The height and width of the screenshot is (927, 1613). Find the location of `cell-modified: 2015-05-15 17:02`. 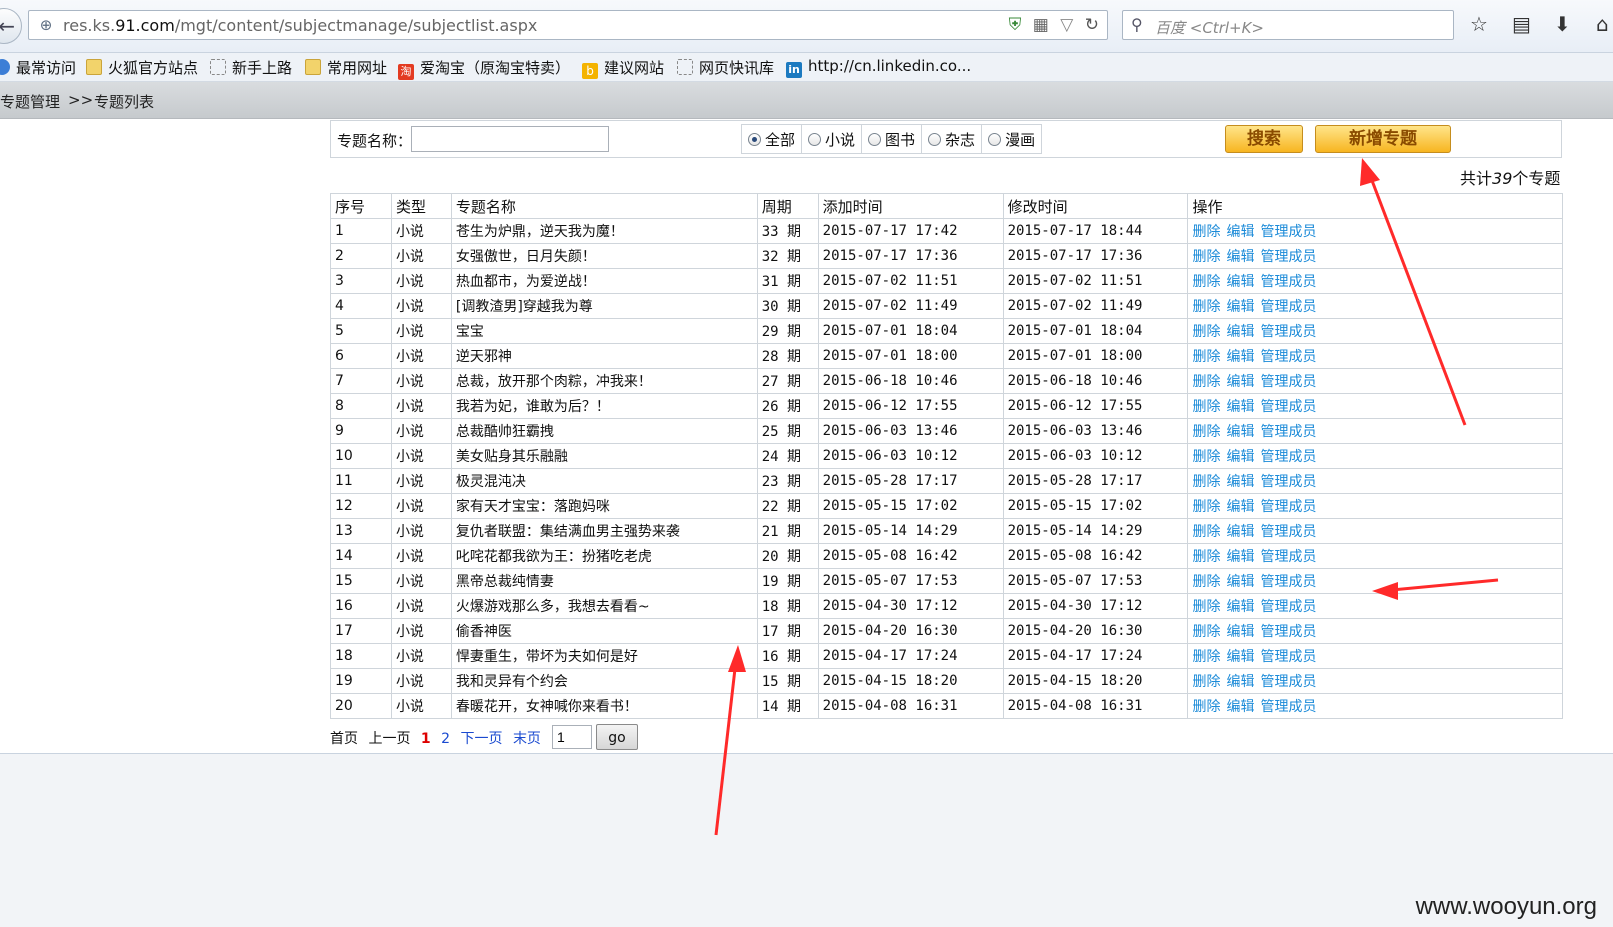

cell-modified: 2015-05-15 17:02 is located at coordinates (1095, 506).